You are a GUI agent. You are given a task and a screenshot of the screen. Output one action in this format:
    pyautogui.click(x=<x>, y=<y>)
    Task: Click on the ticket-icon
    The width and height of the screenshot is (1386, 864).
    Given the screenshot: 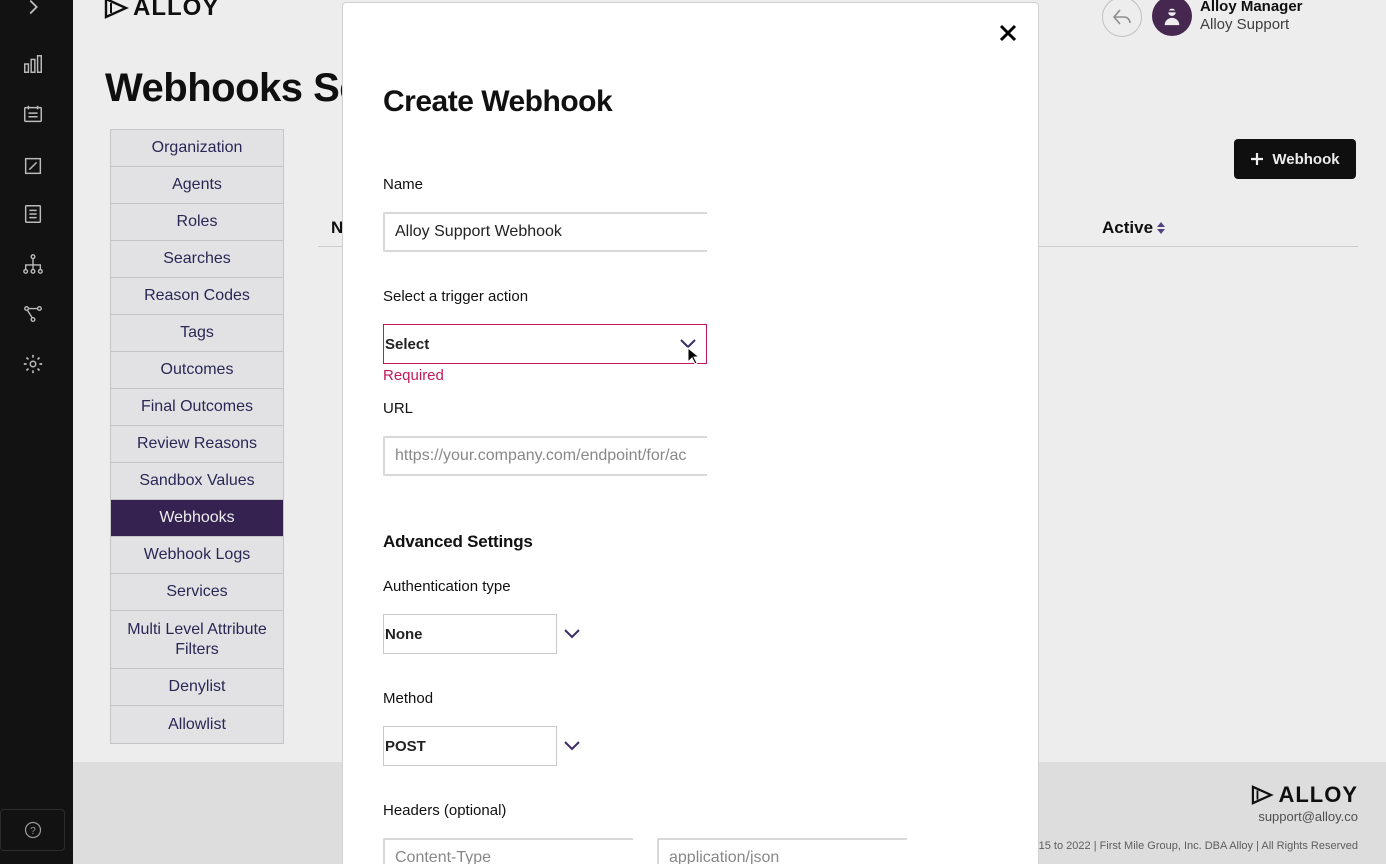 What is the action you would take?
    pyautogui.click(x=33, y=114)
    